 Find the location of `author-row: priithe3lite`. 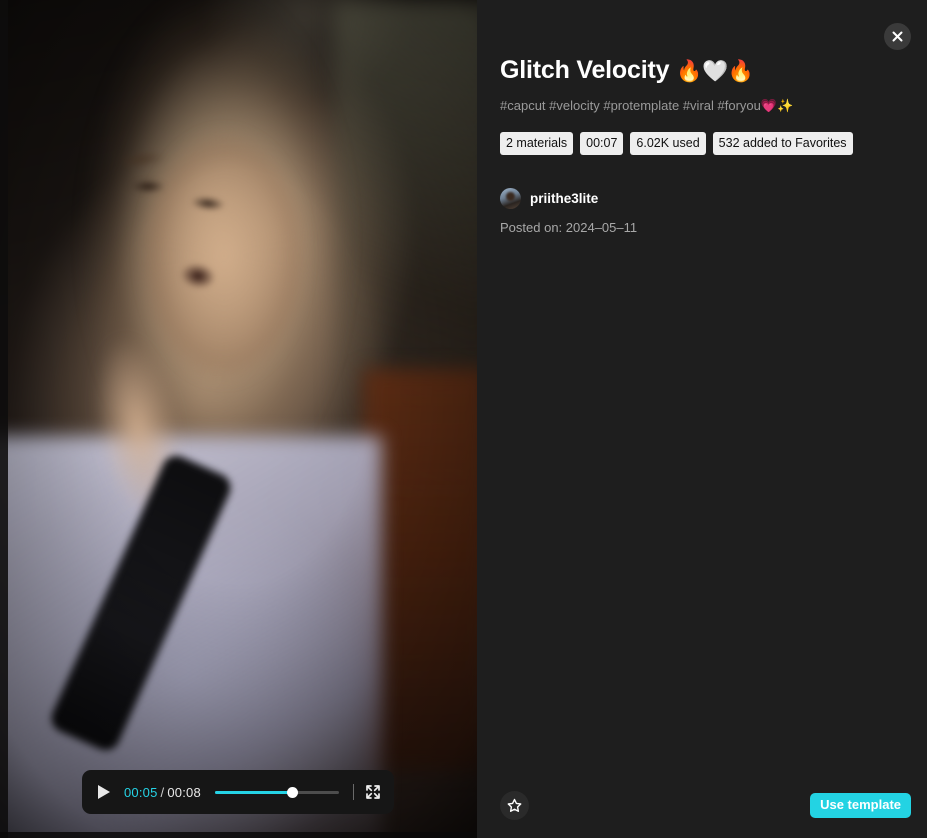

author-row: priithe3lite is located at coordinates (695, 199).